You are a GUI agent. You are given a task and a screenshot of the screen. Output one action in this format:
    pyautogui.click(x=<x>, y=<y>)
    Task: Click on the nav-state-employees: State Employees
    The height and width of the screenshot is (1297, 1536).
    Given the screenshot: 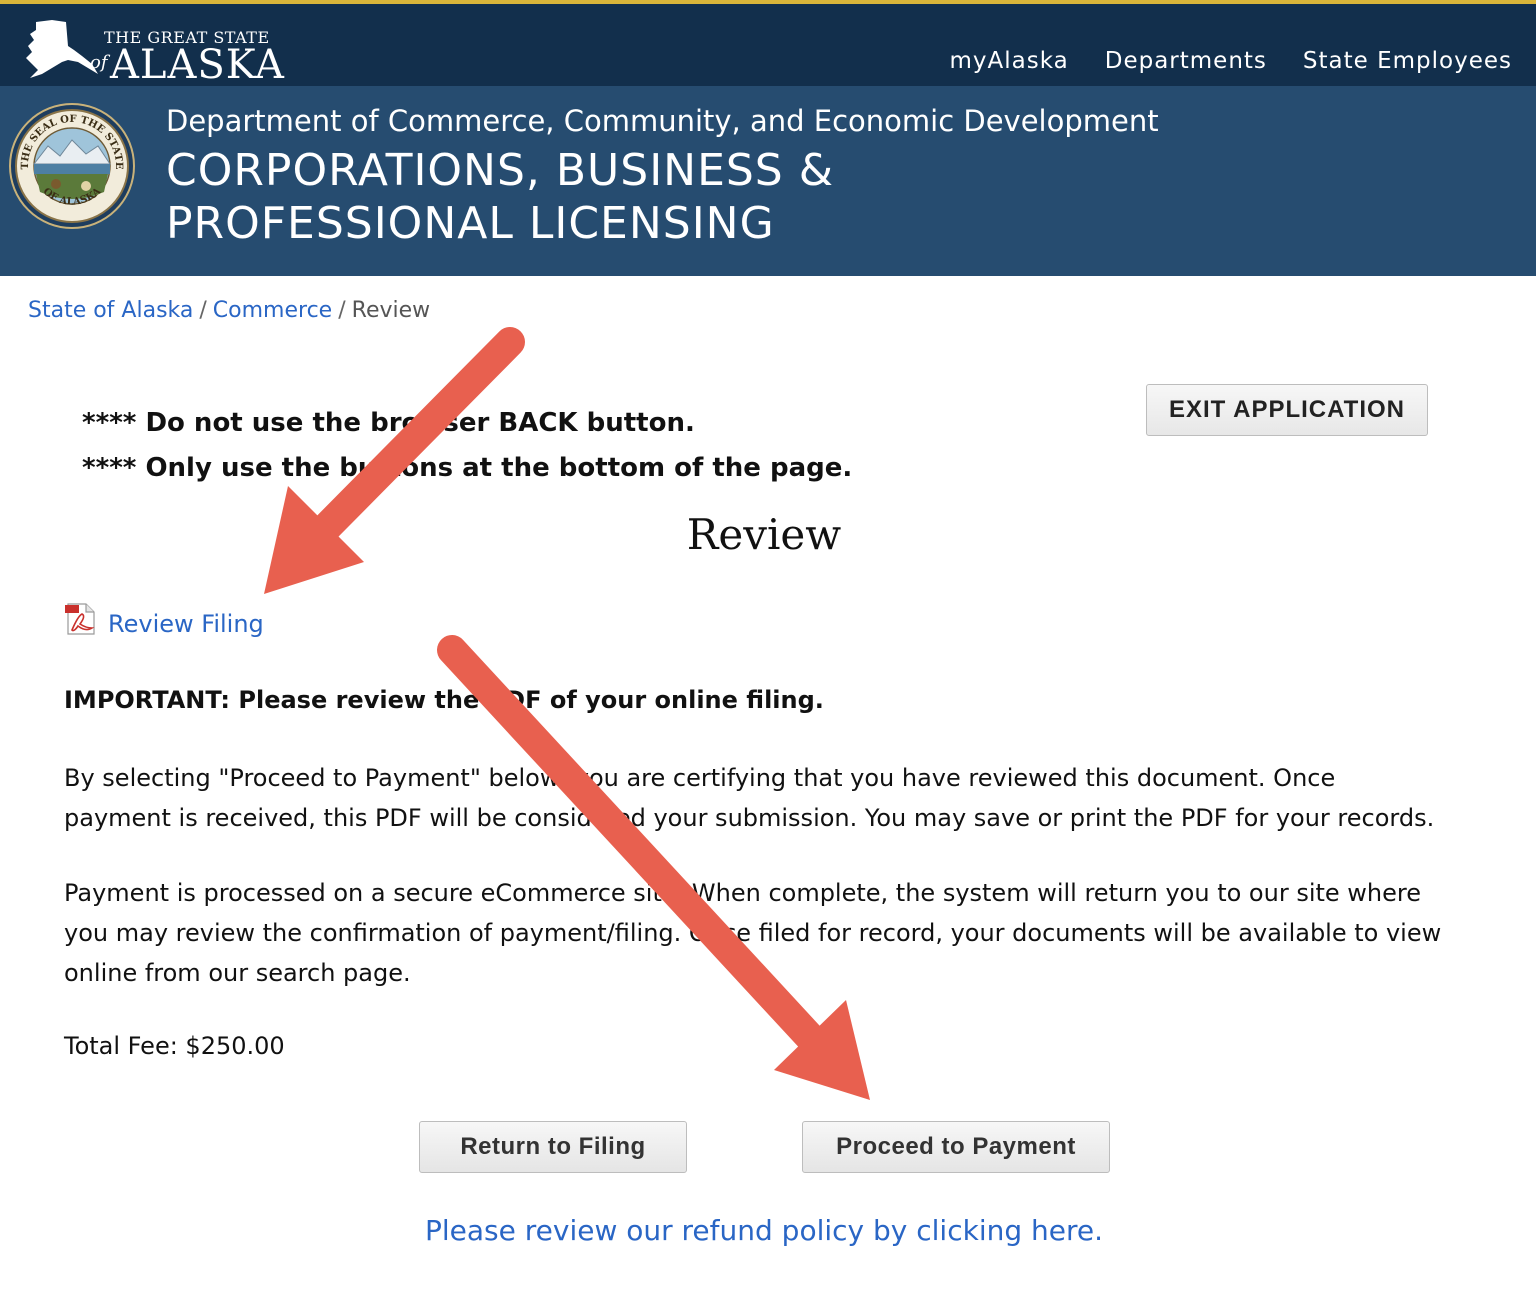 What is the action you would take?
    pyautogui.click(x=1407, y=61)
    